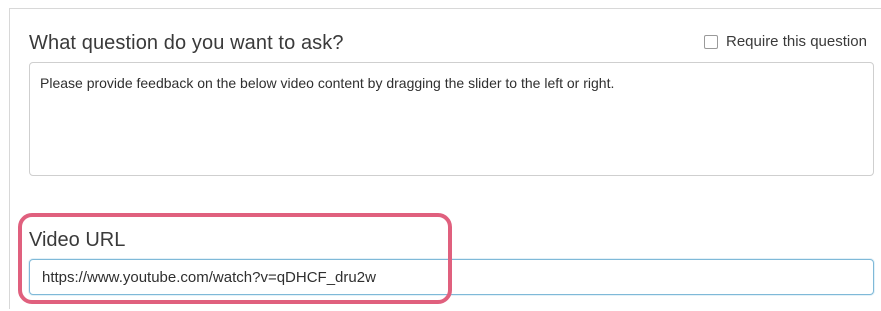  Describe the element at coordinates (186, 43) in the screenshot. I see `question-label: What question do you want to ask?` at that location.